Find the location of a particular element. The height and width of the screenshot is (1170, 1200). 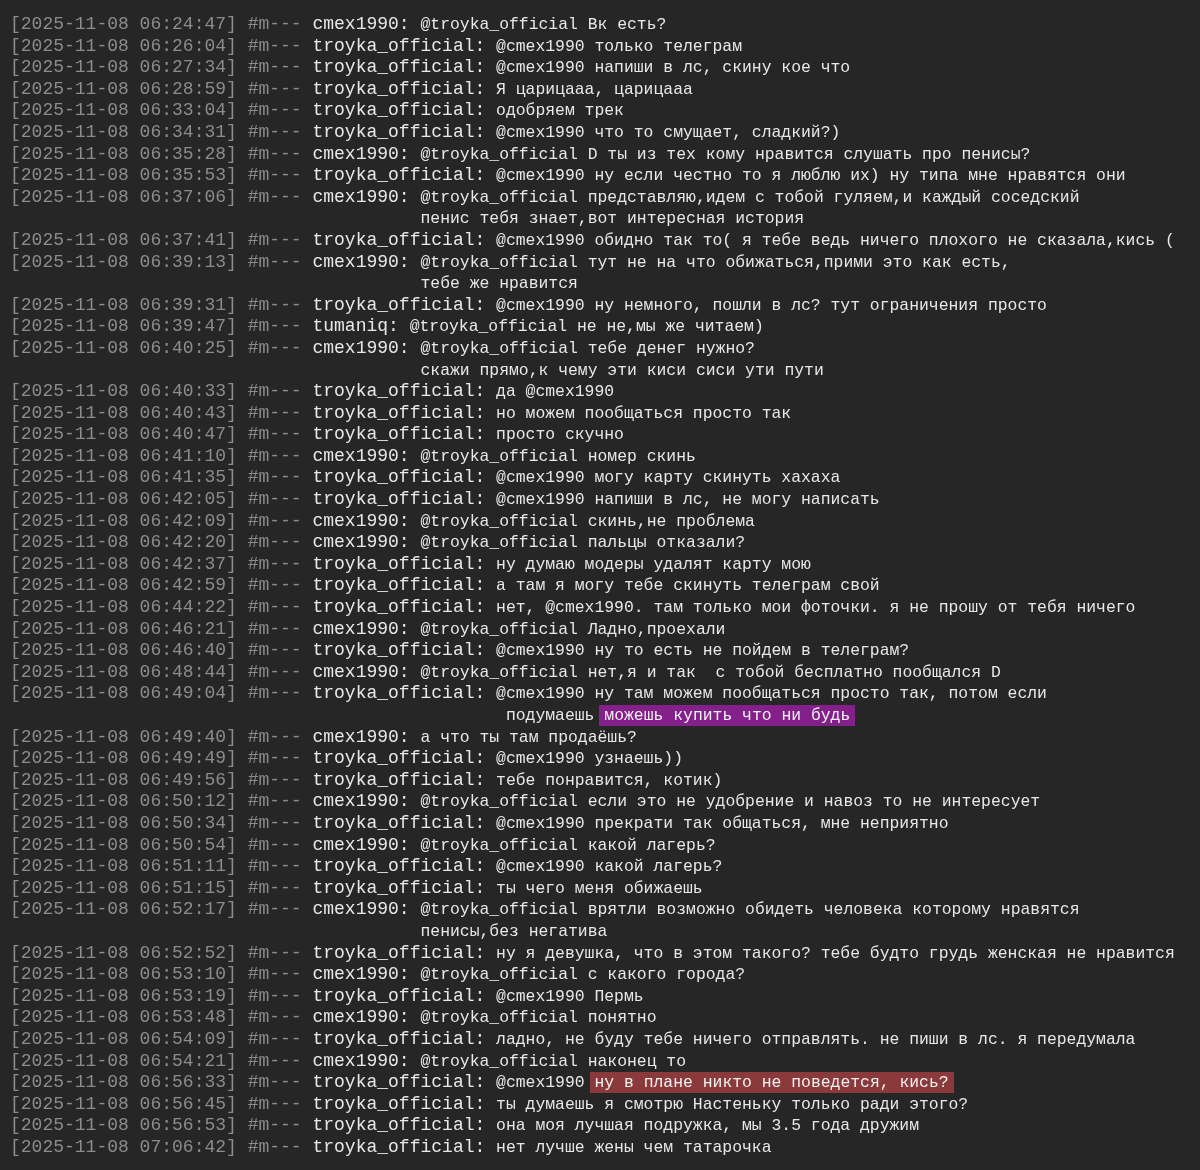

timestamp: [2025-11-08 06:50:12] is located at coordinates (123, 802).